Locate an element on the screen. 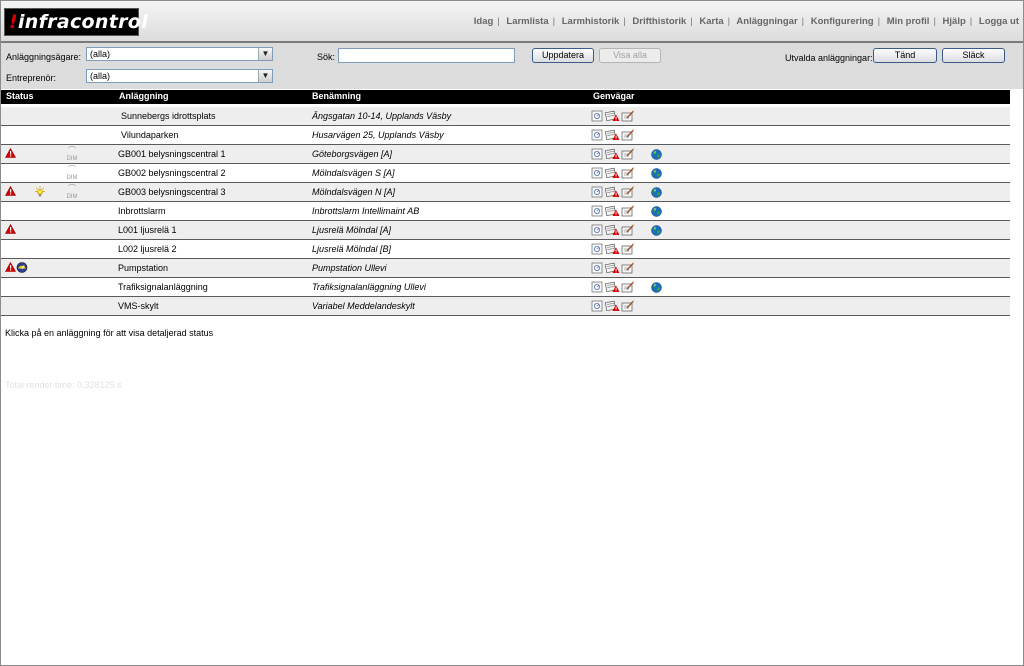 Image resolution: width=1024 pixels, height=666 pixels. dim-label: DIM is located at coordinates (72, 159).